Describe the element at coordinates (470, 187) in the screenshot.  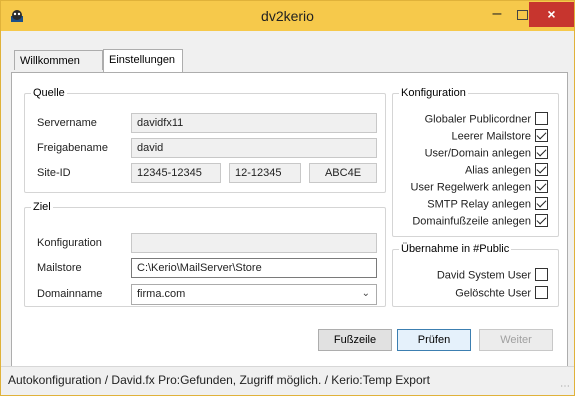
I see `checkbox-label: User Regelwerk anlegen` at that location.